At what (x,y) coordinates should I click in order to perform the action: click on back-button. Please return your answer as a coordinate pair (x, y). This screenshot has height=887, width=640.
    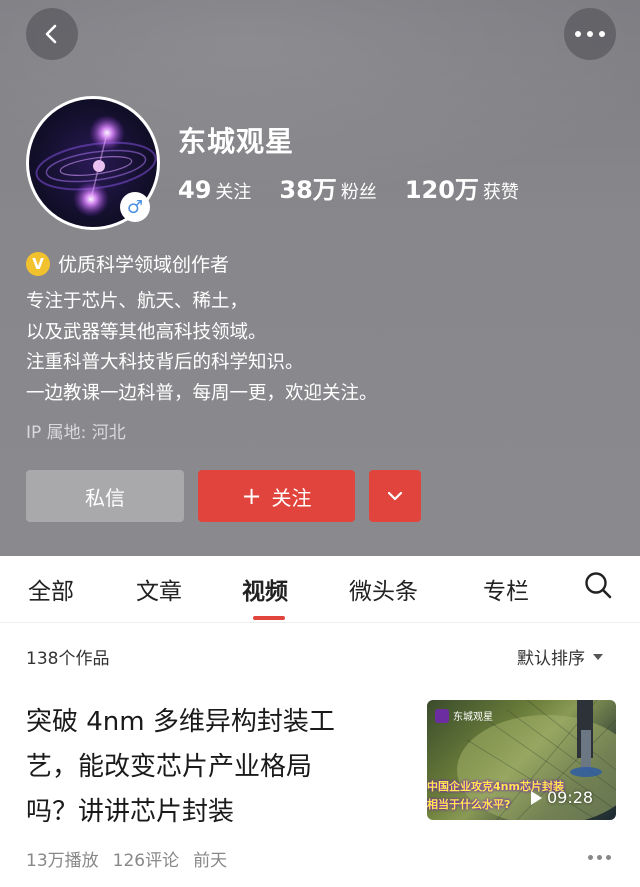
    Looking at the image, I should click on (52, 34).